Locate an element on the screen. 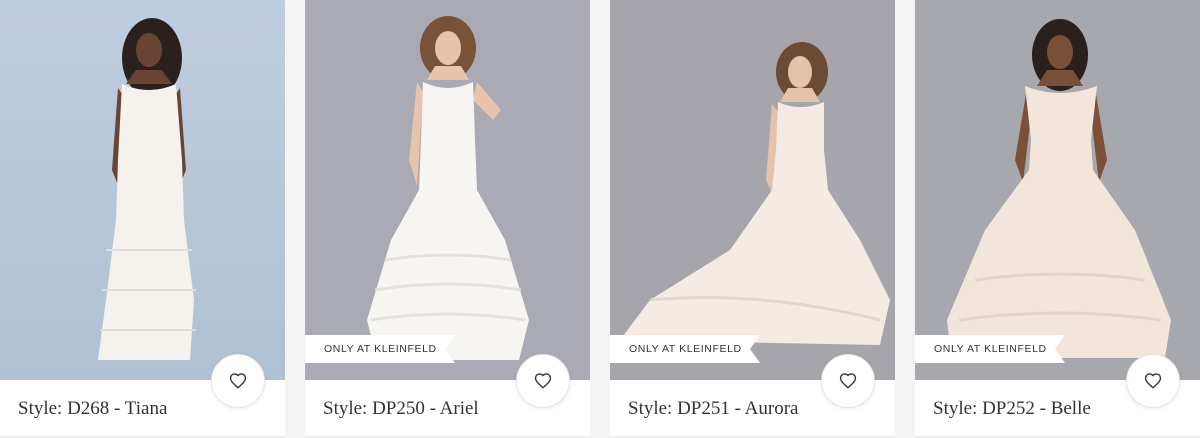  product-style-label: Style: DP252 - Belle is located at coordinates (1012, 409).